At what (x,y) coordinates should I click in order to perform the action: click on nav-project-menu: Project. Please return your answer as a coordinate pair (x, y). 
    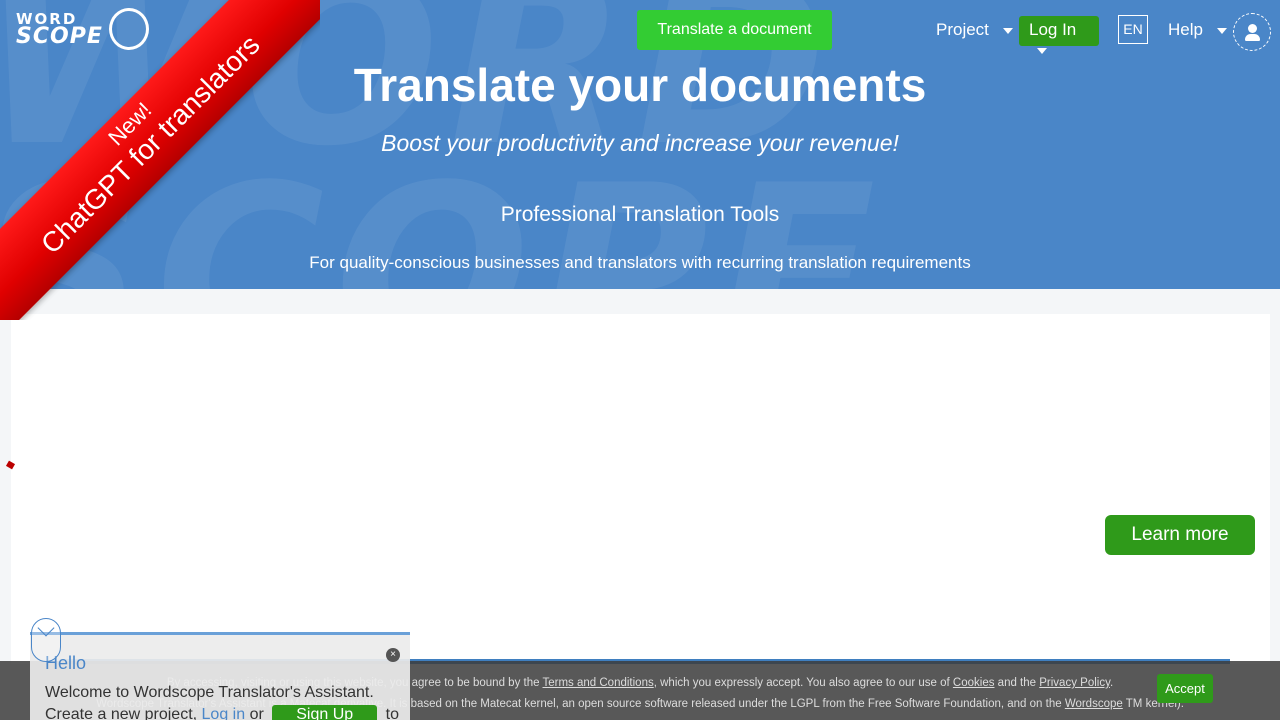
    Looking at the image, I should click on (974, 30).